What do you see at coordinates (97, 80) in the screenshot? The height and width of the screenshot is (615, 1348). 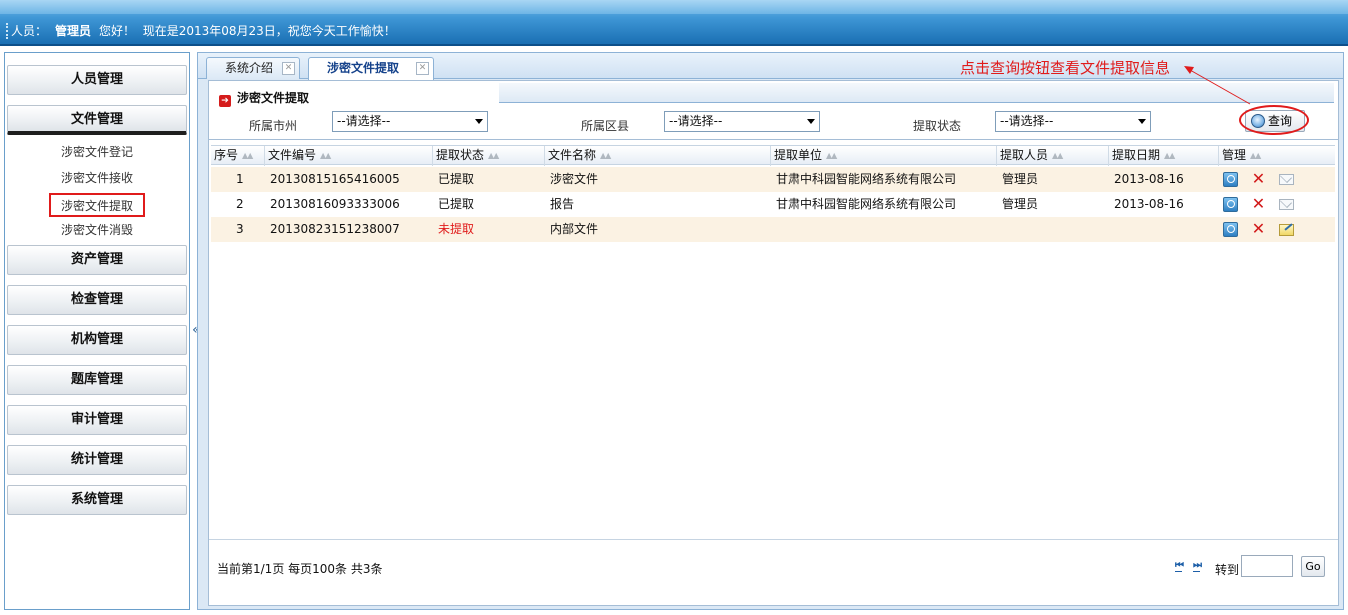 I see `sidebar-group-personnel: 人员管理` at bounding box center [97, 80].